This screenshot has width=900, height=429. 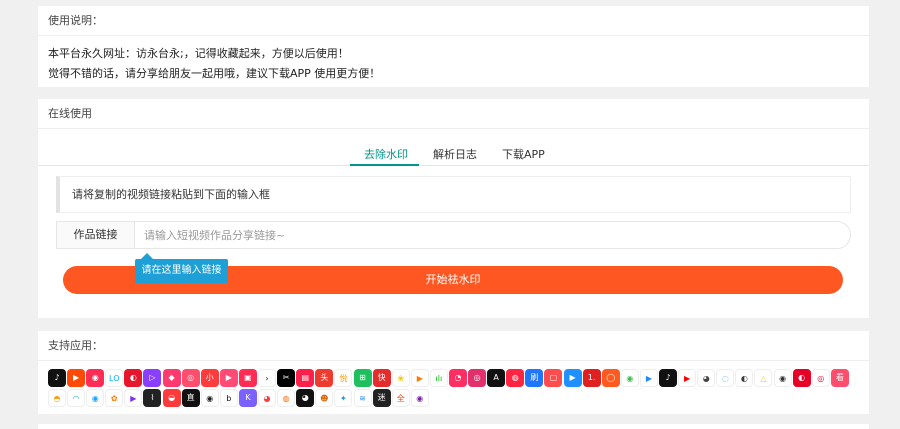 What do you see at coordinates (419, 398) in the screenshot?
I see `circle-icon: ◉` at bounding box center [419, 398].